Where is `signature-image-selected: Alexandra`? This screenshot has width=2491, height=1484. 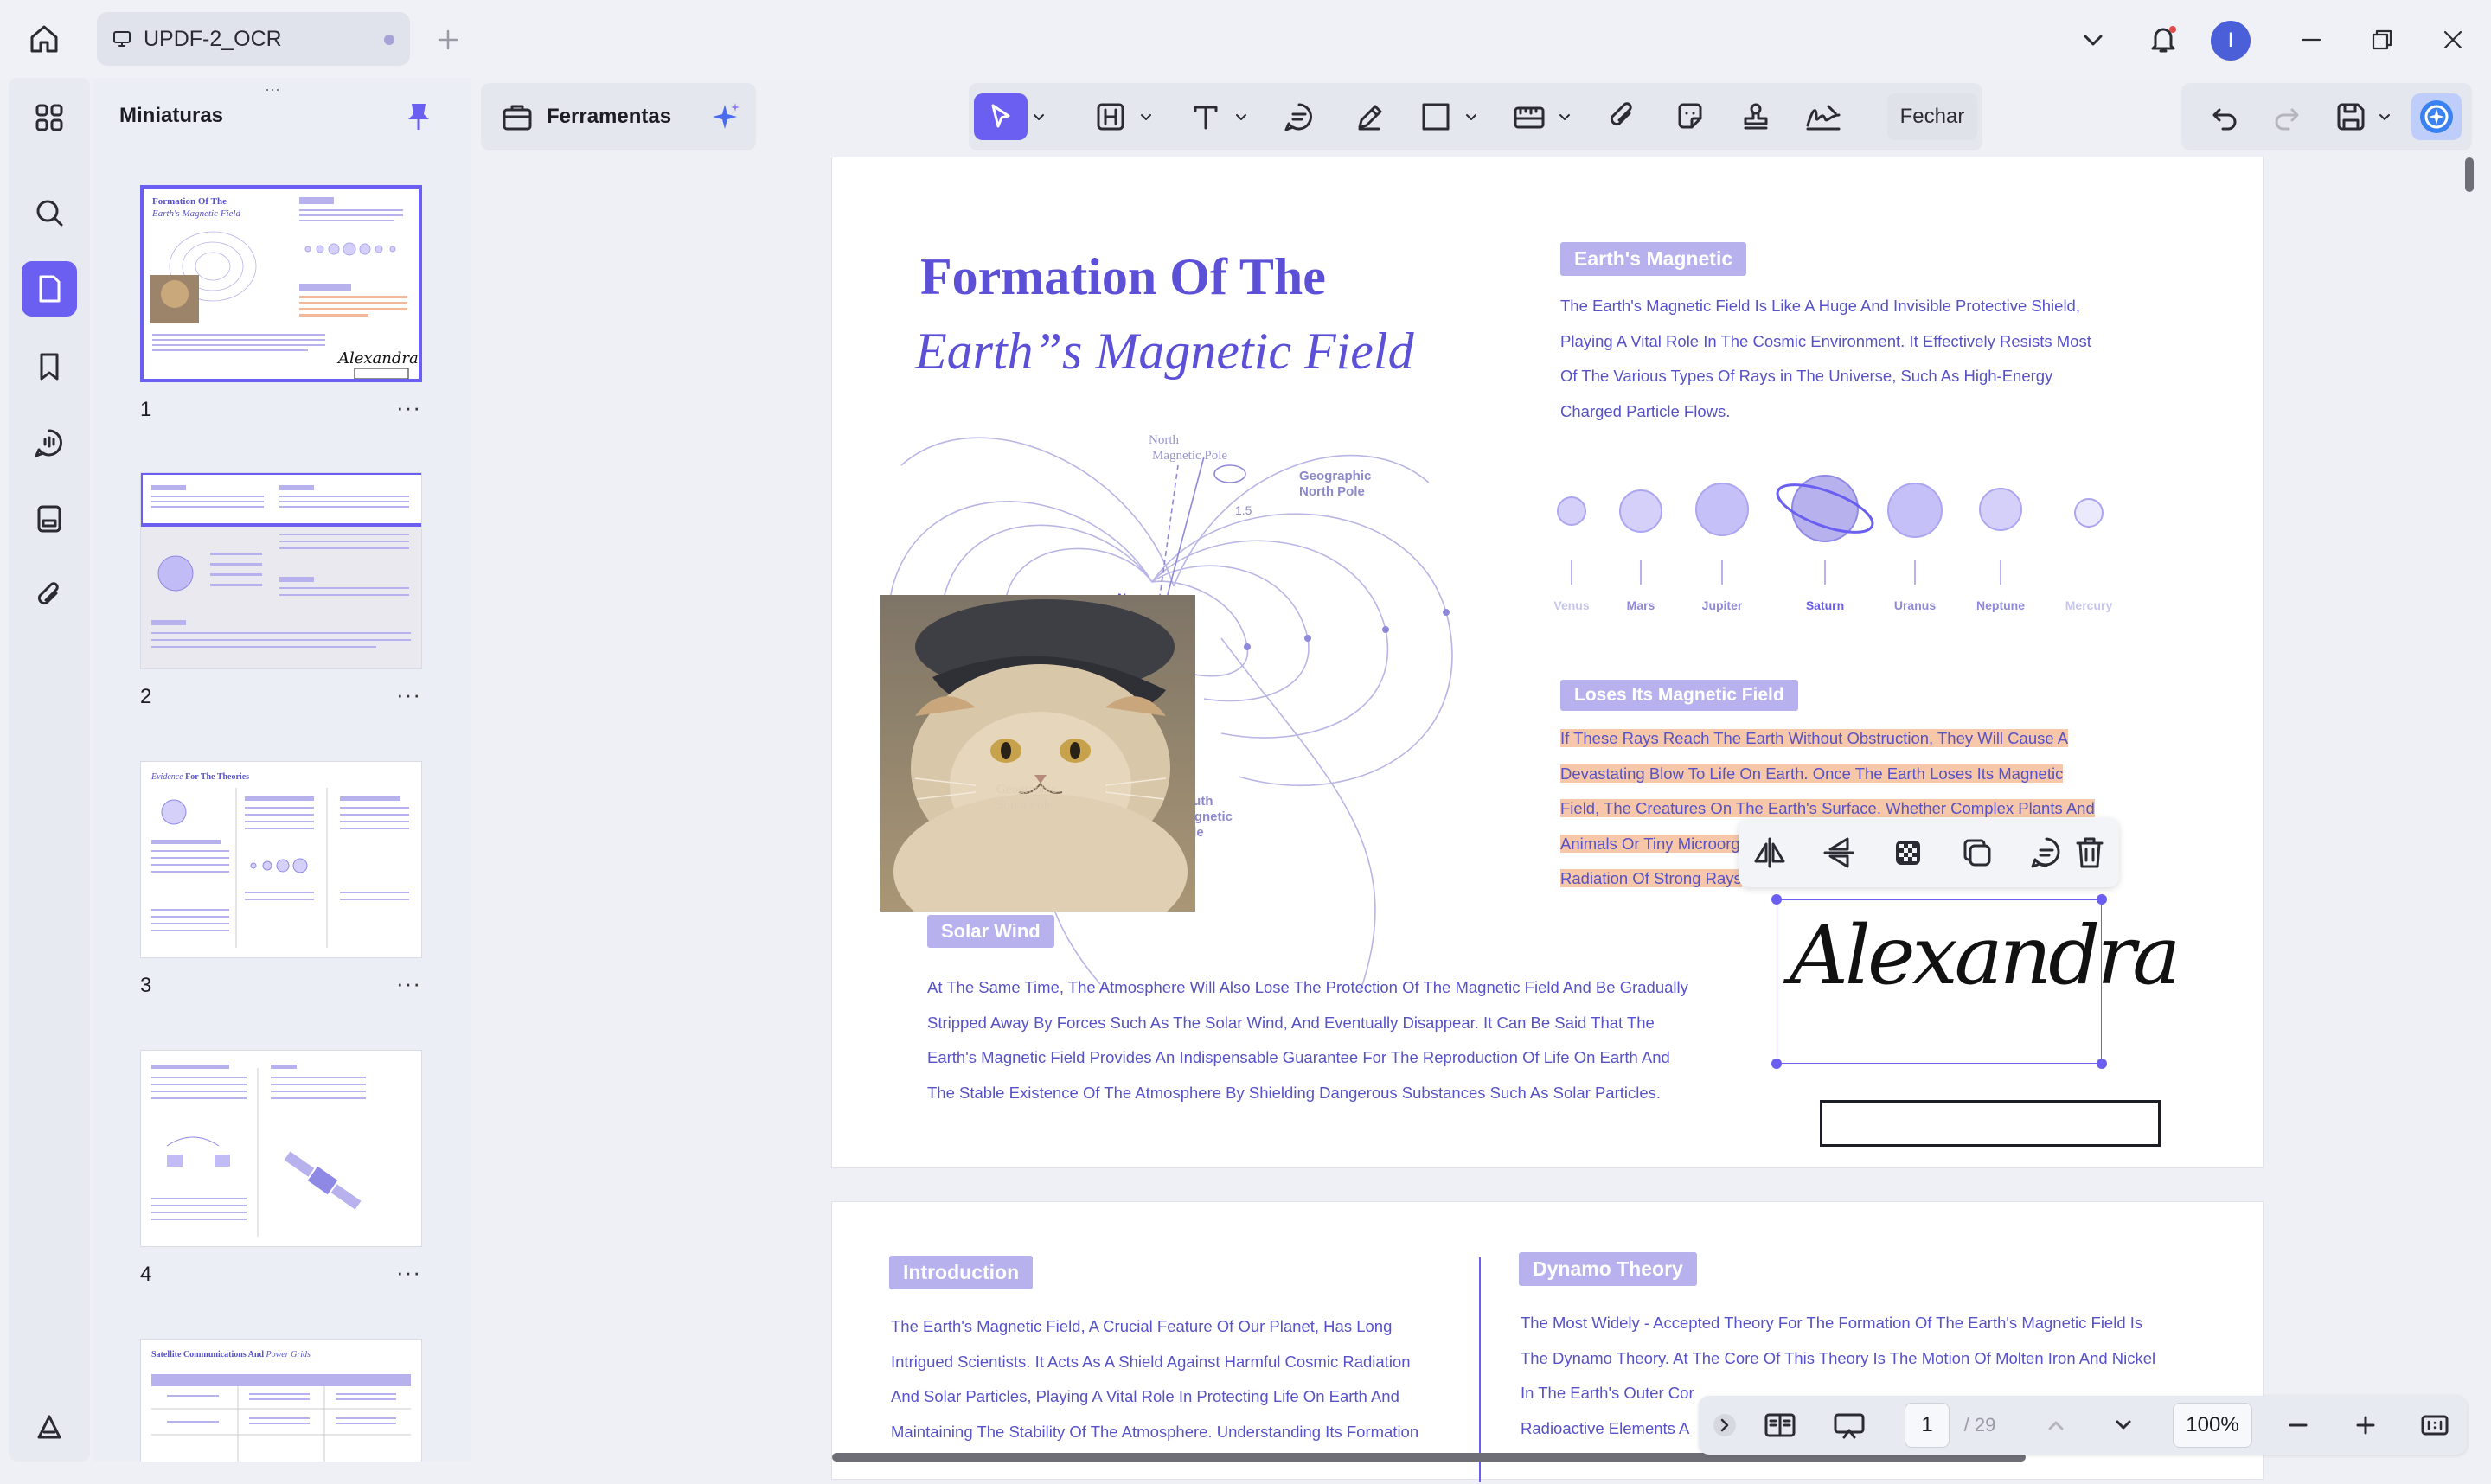 signature-image-selected: Alexandra is located at coordinates (1976, 982).